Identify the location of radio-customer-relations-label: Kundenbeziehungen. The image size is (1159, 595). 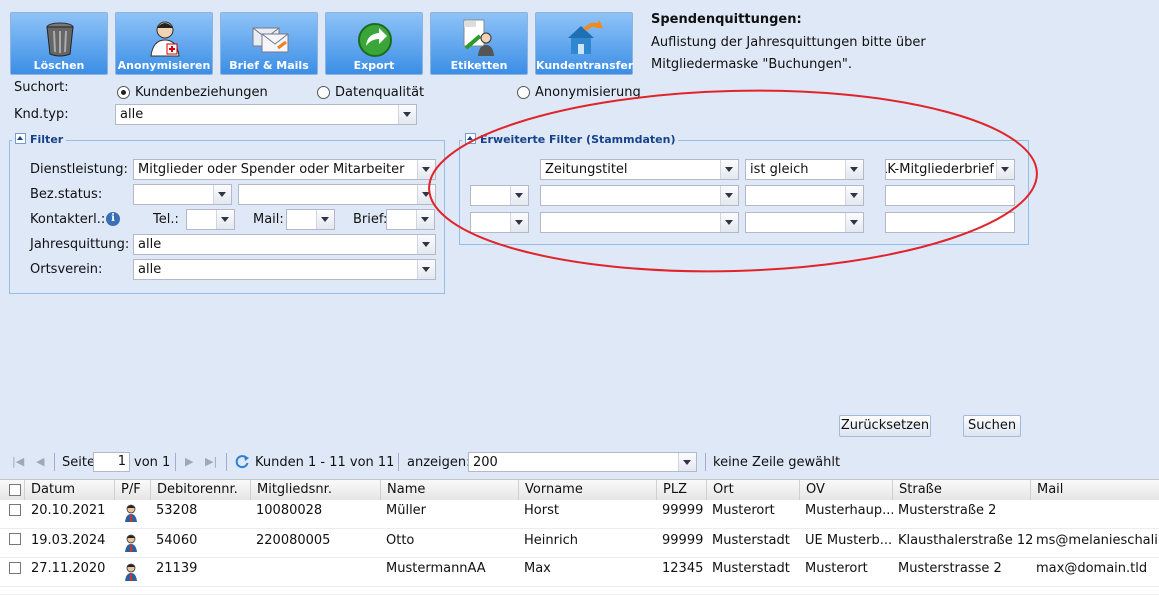
(201, 92).